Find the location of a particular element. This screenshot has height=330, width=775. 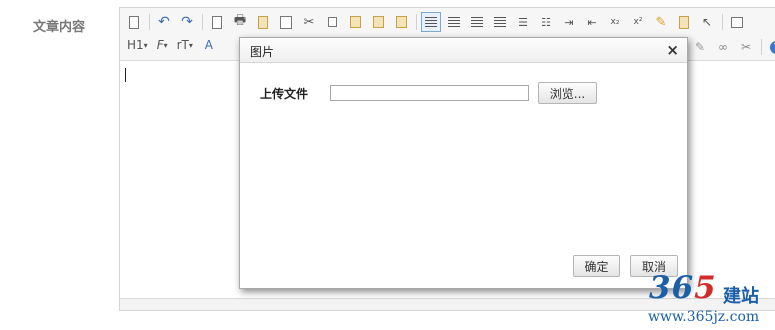

align-center-icon is located at coordinates (454, 22).